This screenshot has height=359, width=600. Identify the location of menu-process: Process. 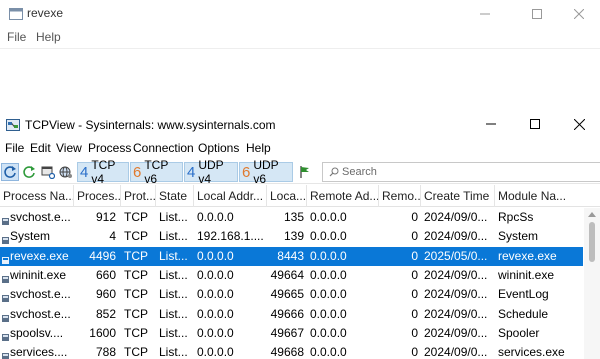
(109, 148).